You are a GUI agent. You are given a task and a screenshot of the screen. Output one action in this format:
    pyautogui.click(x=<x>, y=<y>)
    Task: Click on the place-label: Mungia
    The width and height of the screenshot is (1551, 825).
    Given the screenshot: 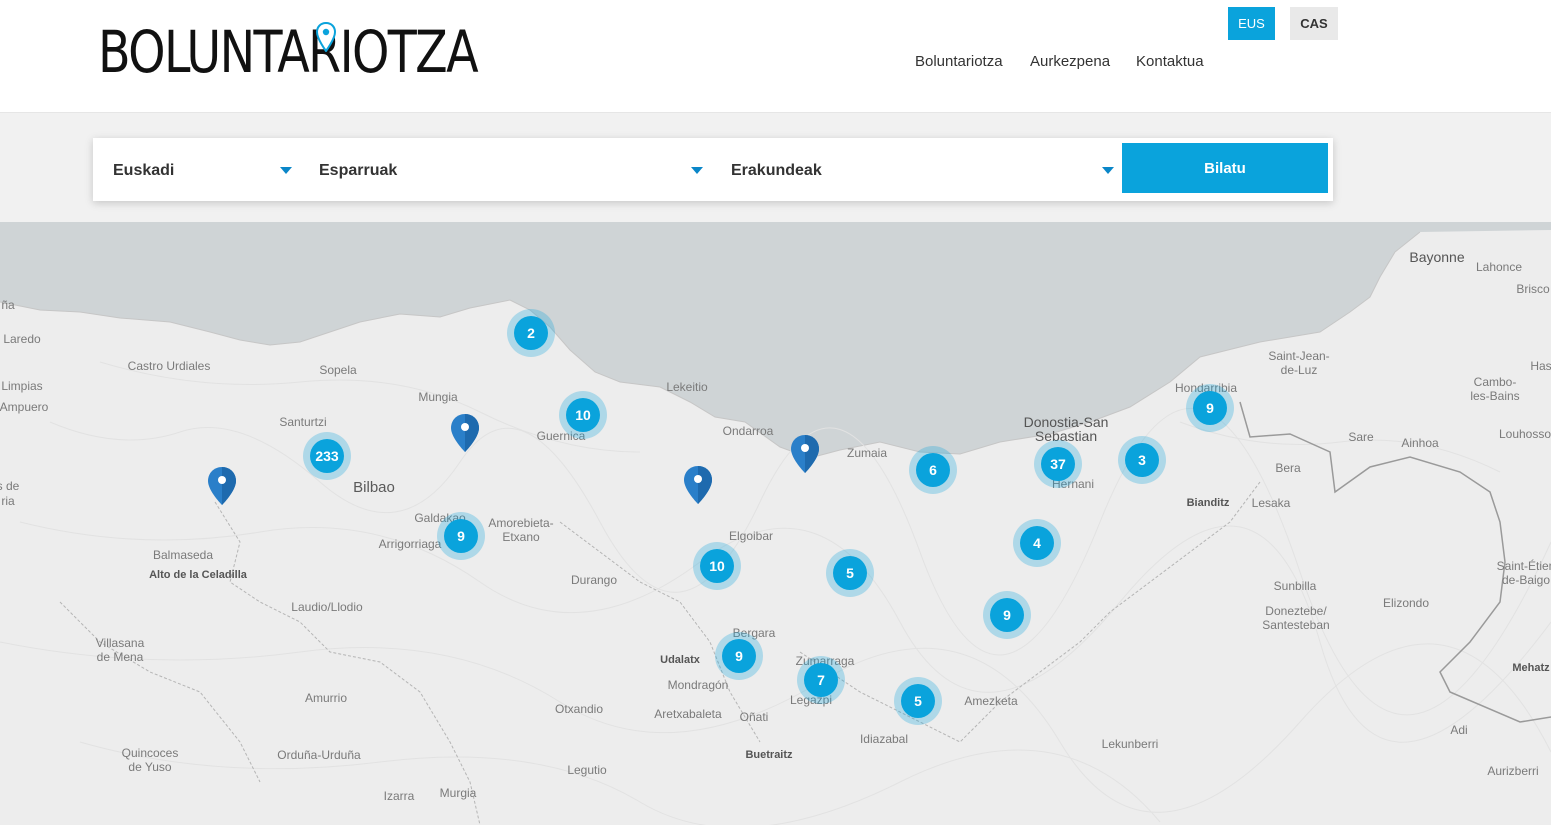 What is the action you would take?
    pyautogui.click(x=438, y=397)
    